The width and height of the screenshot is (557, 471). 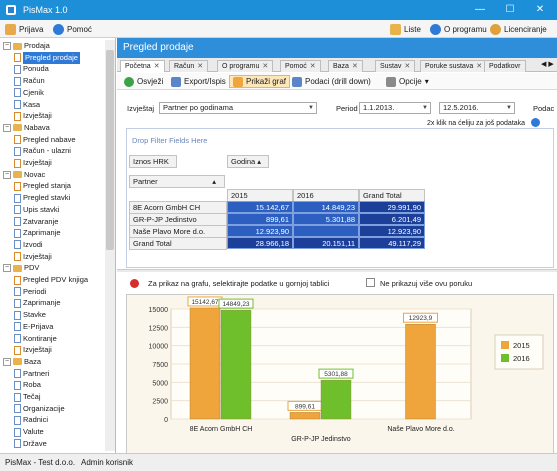 I want to click on hide-message-checkbox, so click(x=370, y=282).